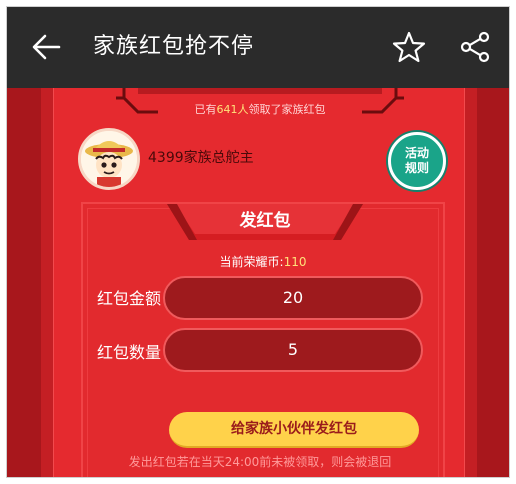  What do you see at coordinates (47, 47) in the screenshot?
I see `back-arrow-icon` at bounding box center [47, 47].